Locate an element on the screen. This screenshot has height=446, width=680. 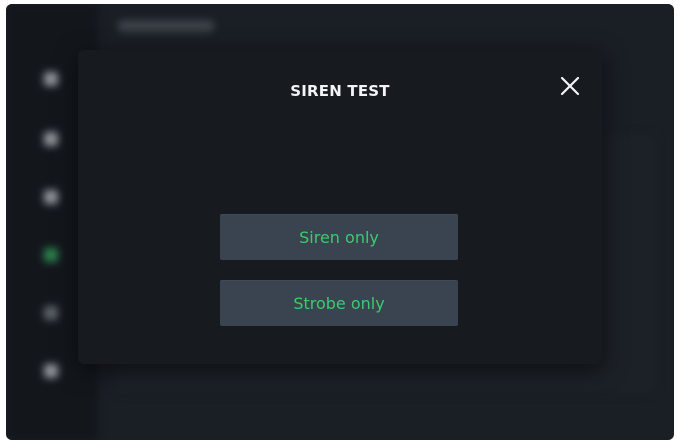
close-icon is located at coordinates (570, 86).